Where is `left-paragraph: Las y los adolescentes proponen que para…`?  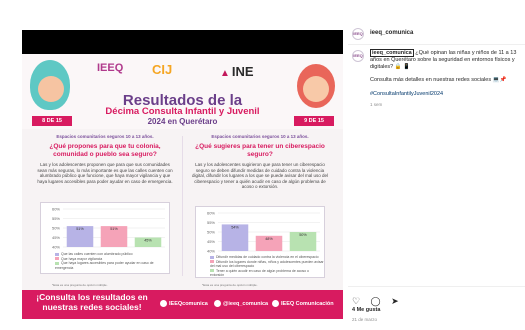
left-paragraph: Las y los adolescentes proponen que para… is located at coordinates (105, 173).